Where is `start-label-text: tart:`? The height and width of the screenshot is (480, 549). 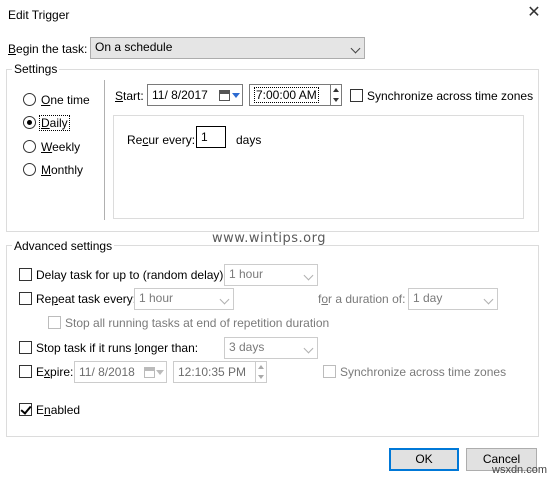
start-label-text: tart: is located at coordinates (133, 96).